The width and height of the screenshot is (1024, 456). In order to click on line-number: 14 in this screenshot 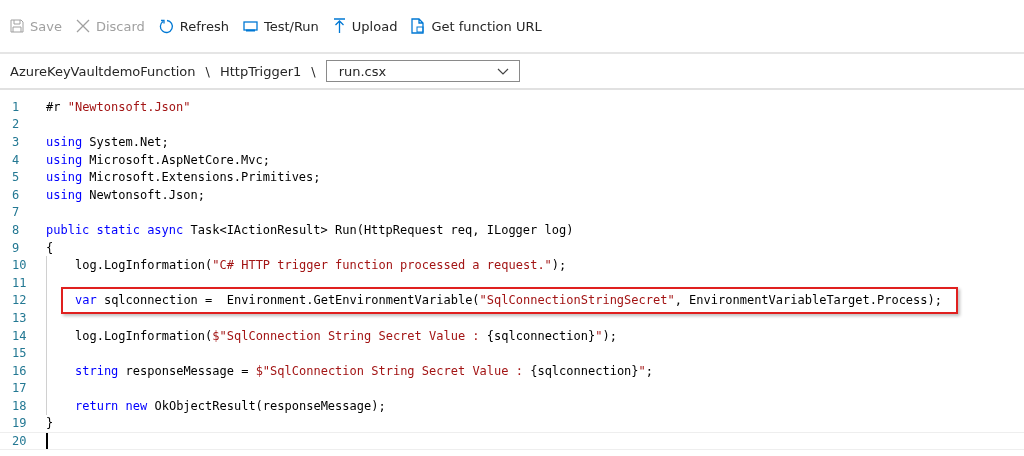, I will do `click(19, 335)`.